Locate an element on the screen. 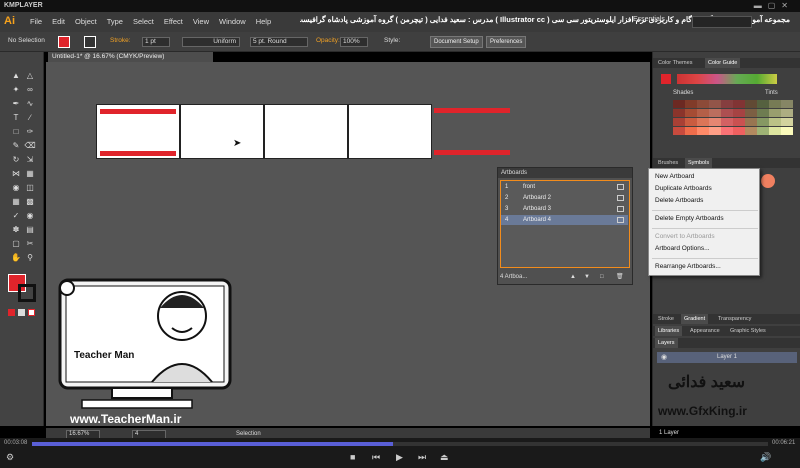 This screenshot has height=468, width=800. stroke-swatch is located at coordinates (90, 42).